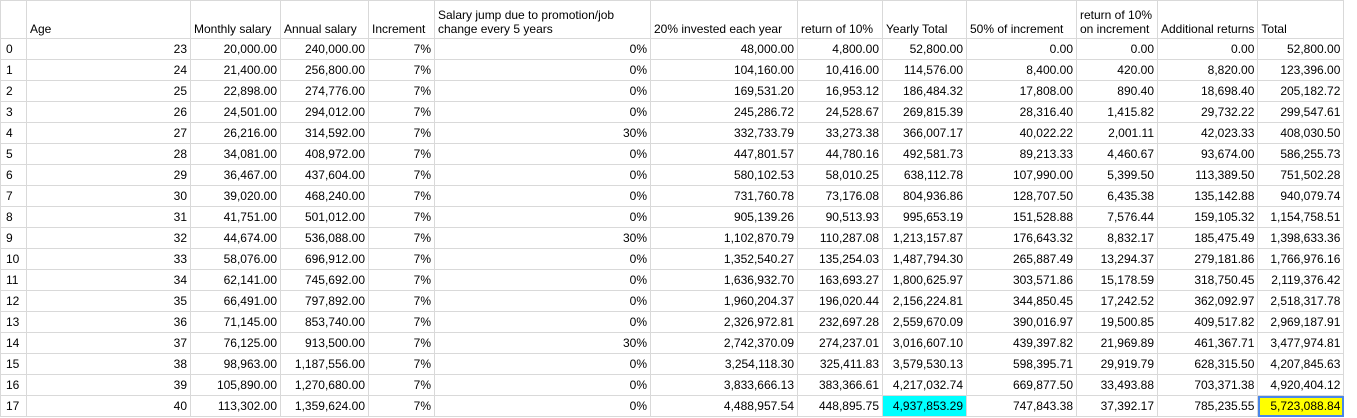 The height and width of the screenshot is (418, 1357). Describe the element at coordinates (324, 385) in the screenshot. I see `cell-annual-salary: 1,270,680.00` at that location.